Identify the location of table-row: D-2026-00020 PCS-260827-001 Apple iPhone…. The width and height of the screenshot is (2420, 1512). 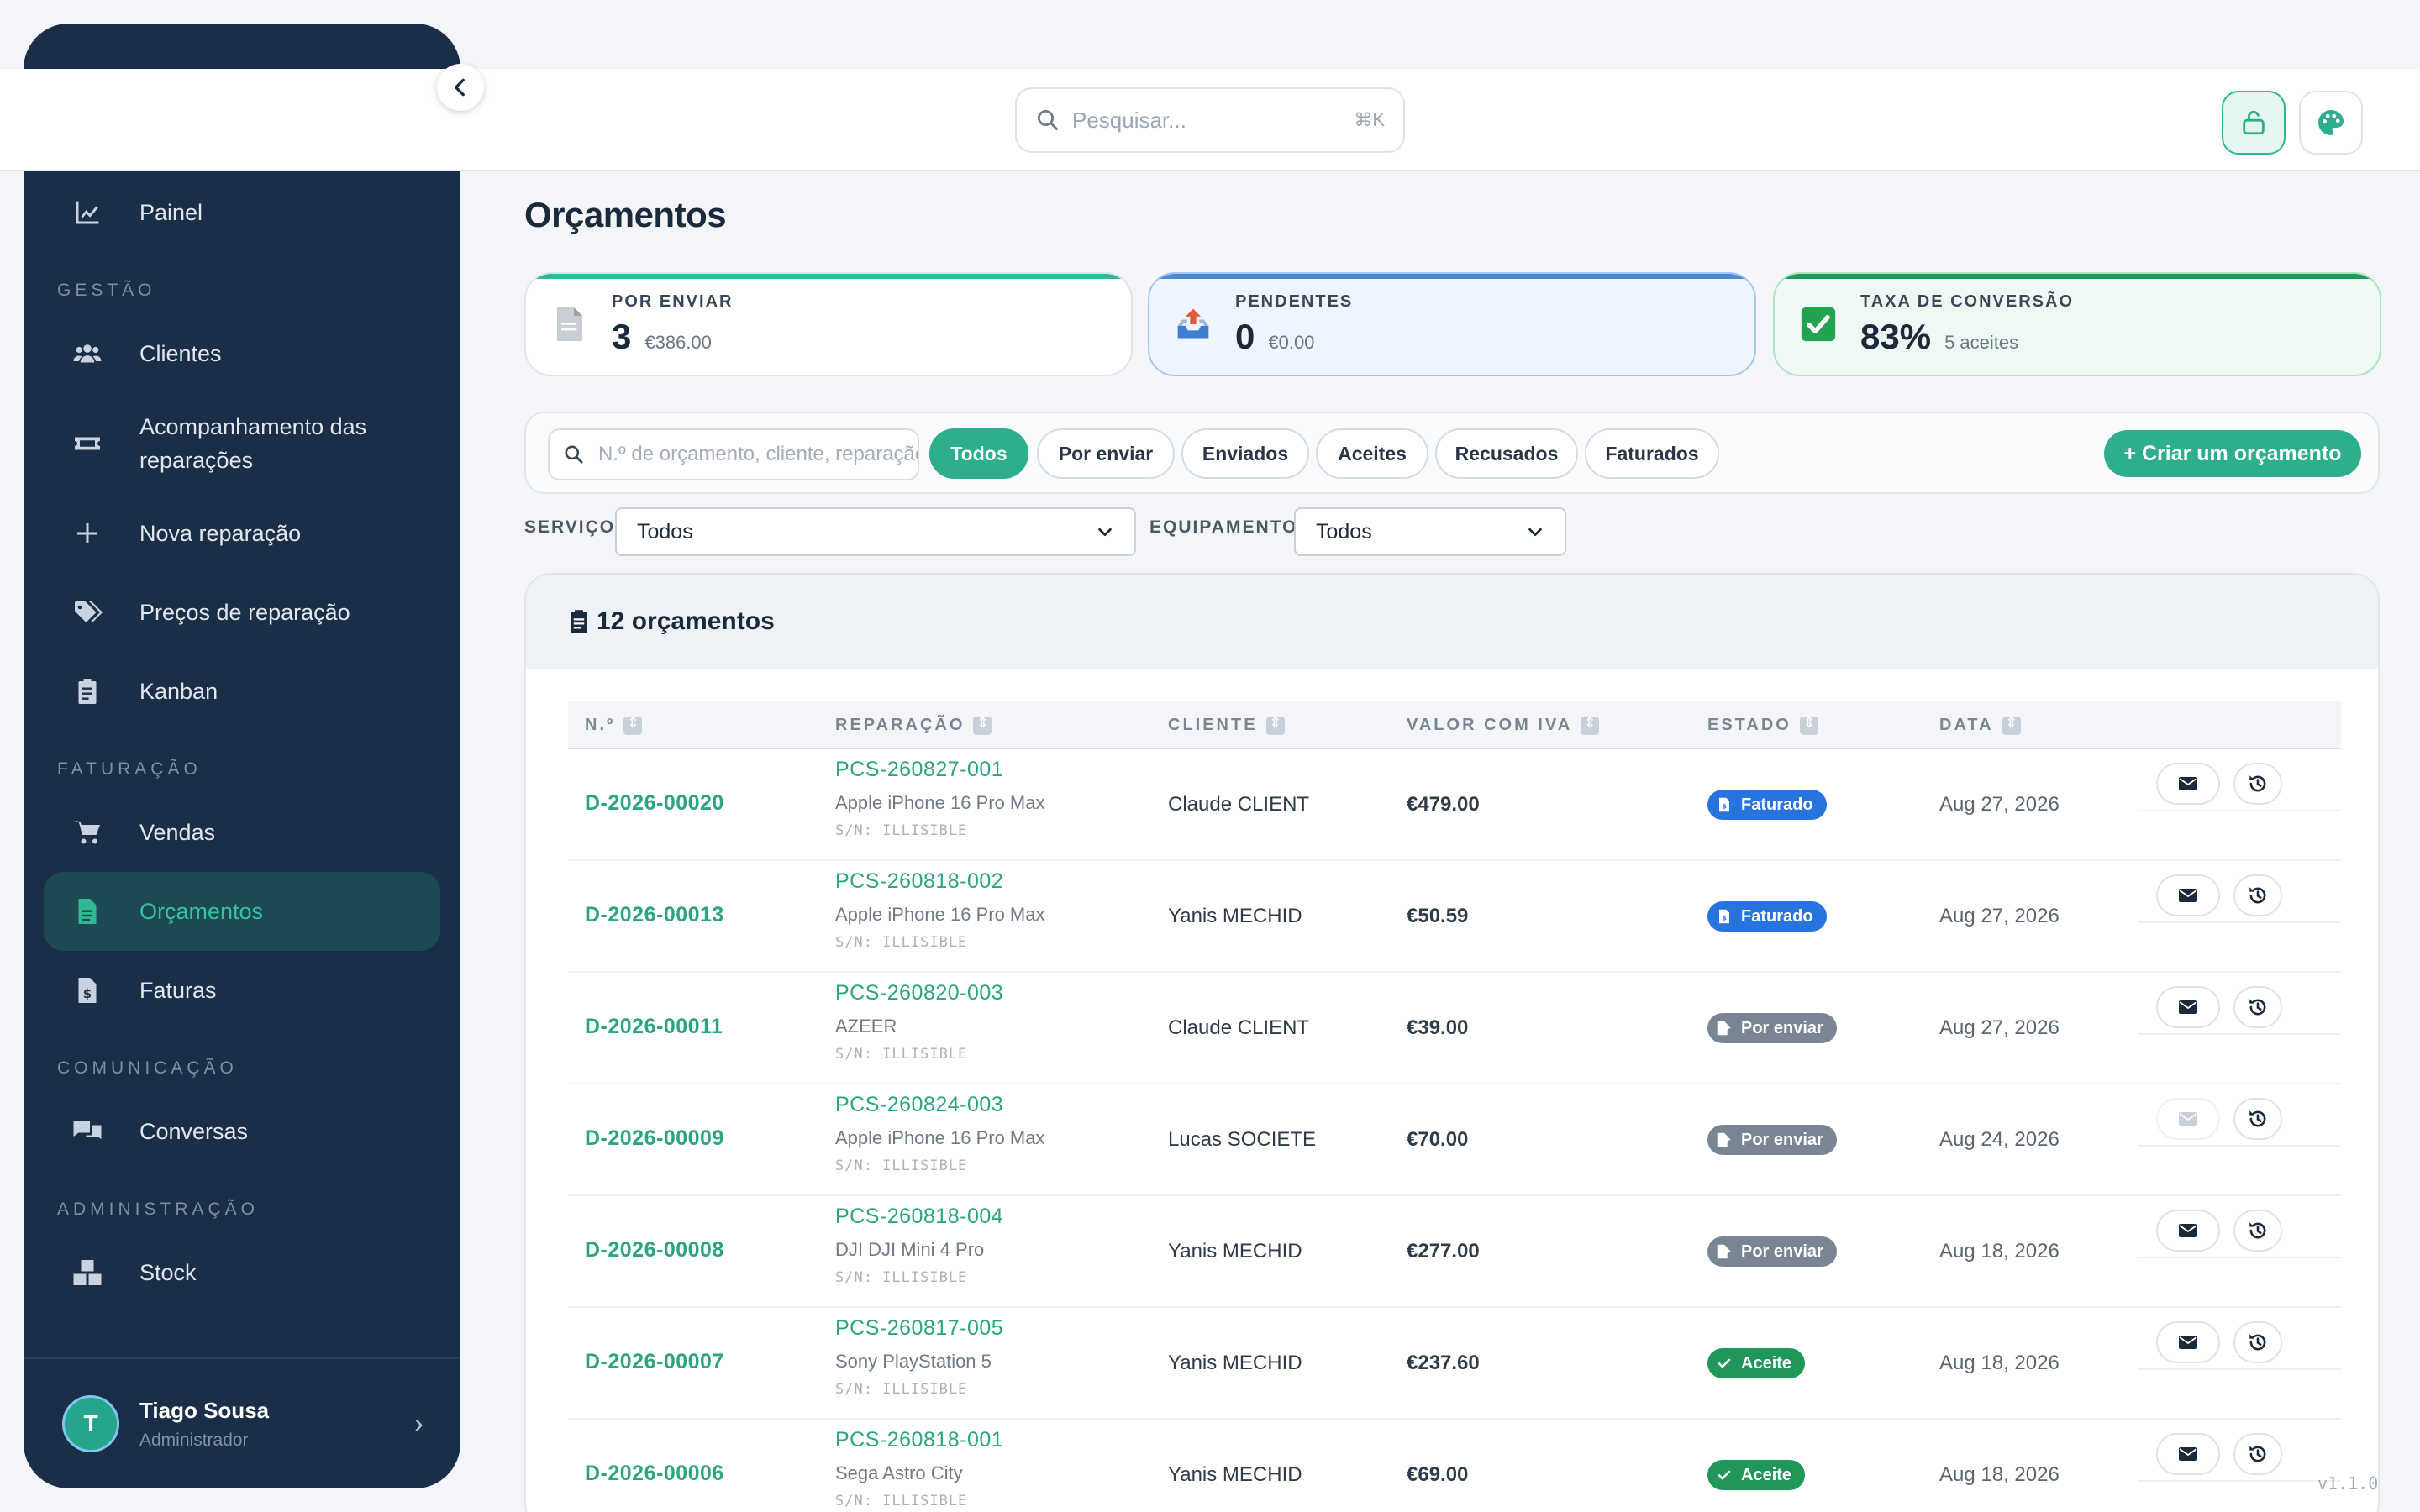
(1454, 805).